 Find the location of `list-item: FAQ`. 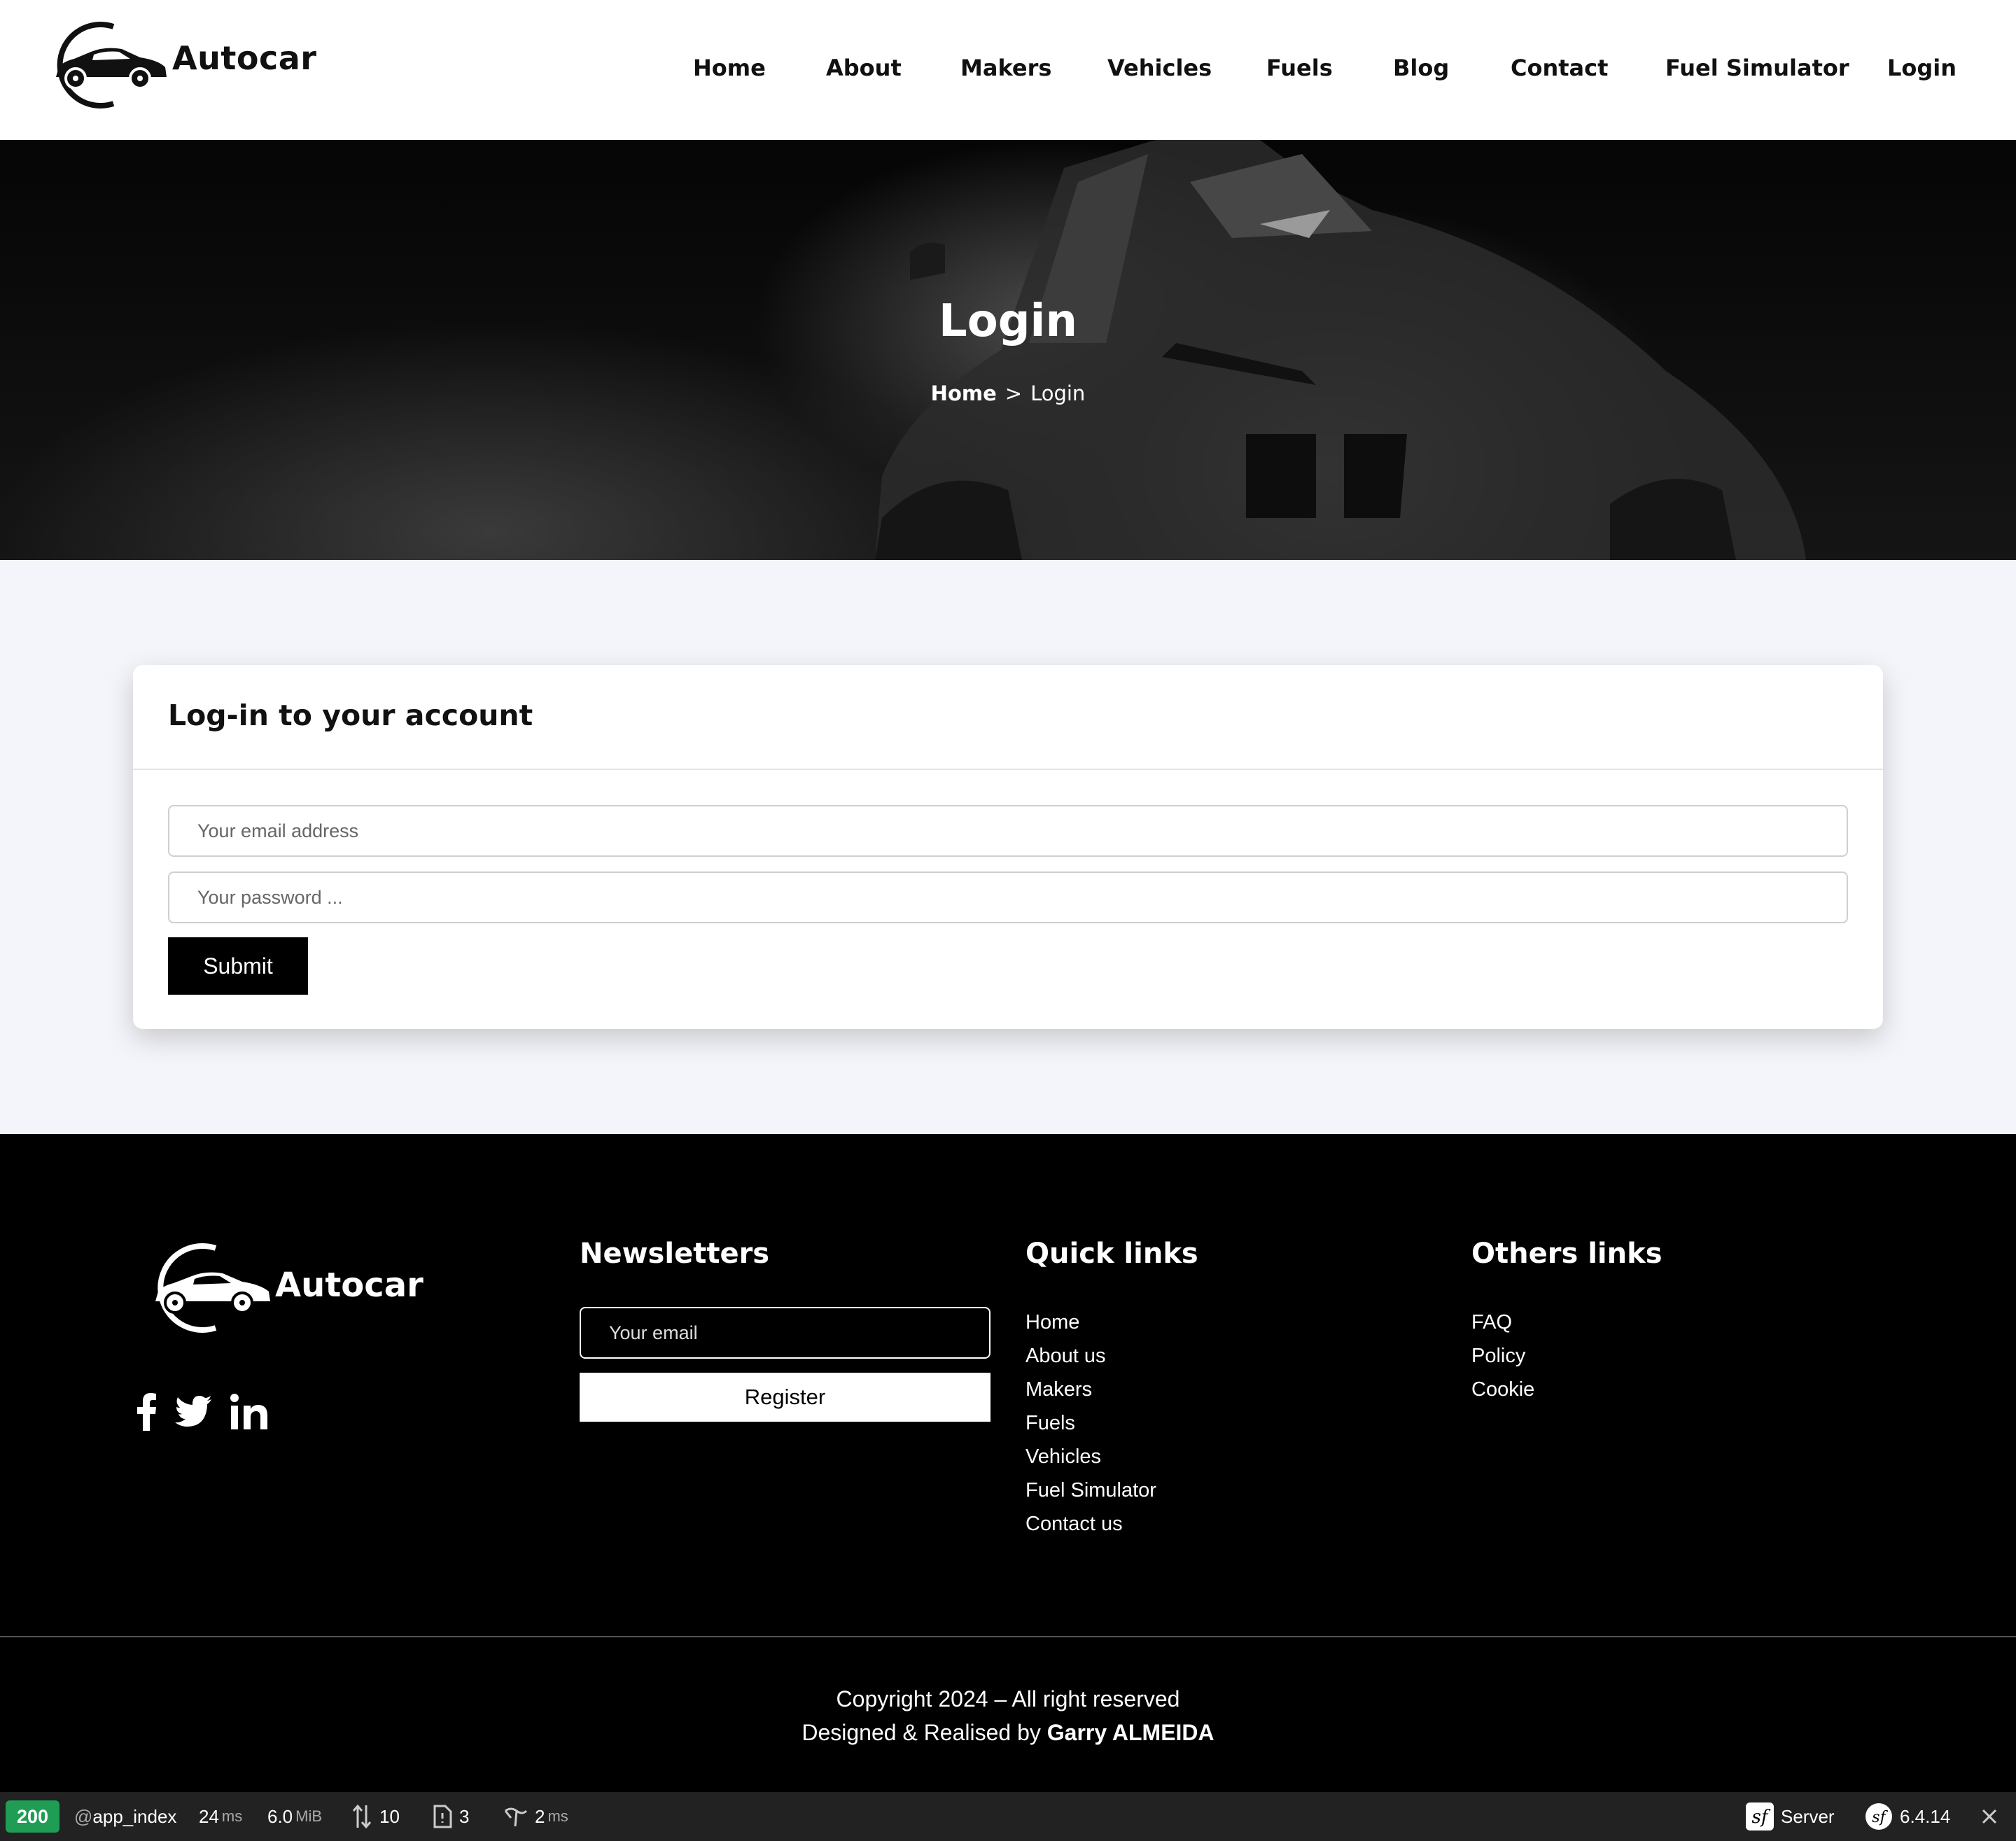

list-item: FAQ is located at coordinates (1502, 1322).